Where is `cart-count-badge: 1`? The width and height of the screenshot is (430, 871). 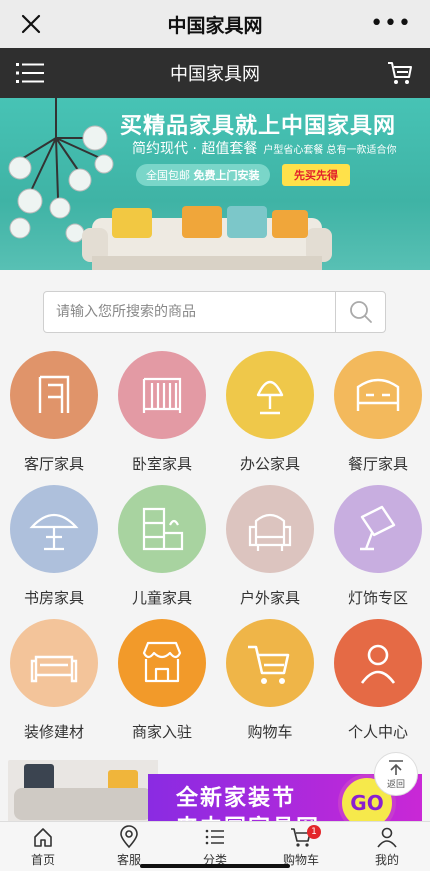
cart-count-badge: 1 is located at coordinates (314, 832).